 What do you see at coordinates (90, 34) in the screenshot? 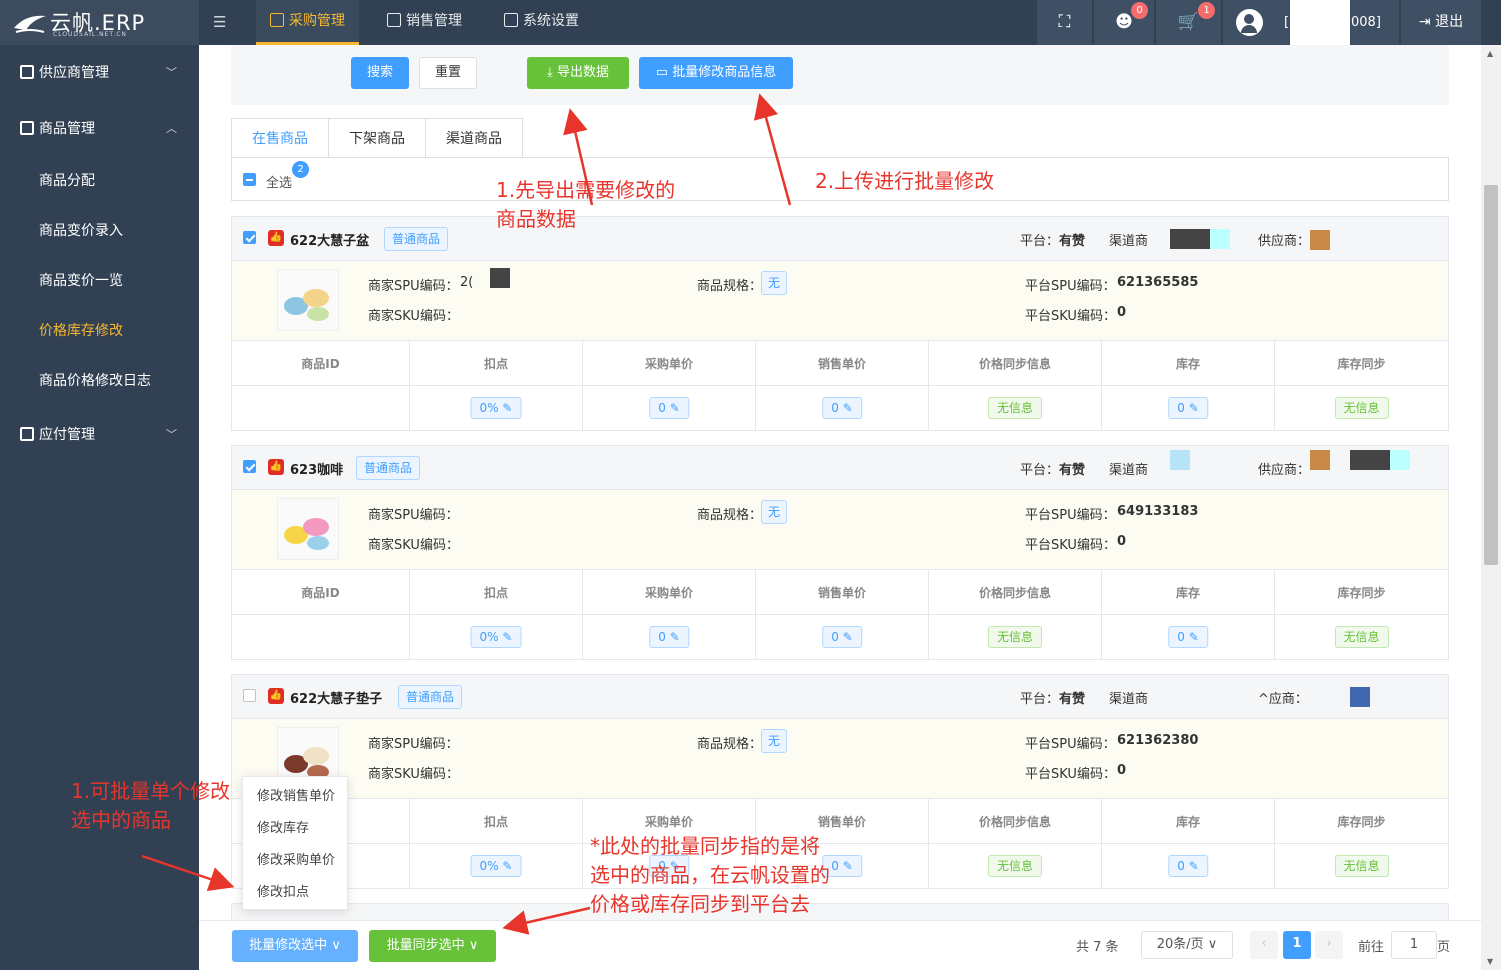
I see `logo-domain: CLOUDSAIL.NET.CN` at bounding box center [90, 34].